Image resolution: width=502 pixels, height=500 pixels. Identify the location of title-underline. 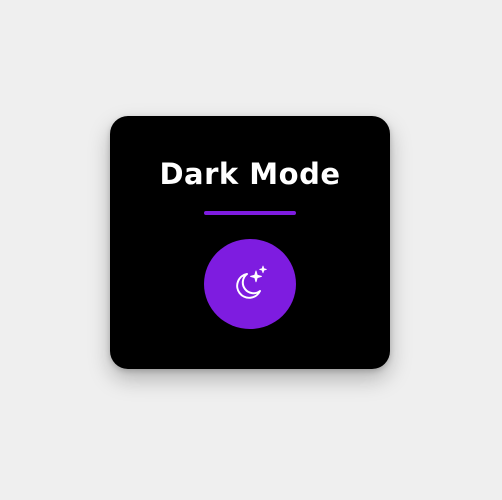
(250, 213).